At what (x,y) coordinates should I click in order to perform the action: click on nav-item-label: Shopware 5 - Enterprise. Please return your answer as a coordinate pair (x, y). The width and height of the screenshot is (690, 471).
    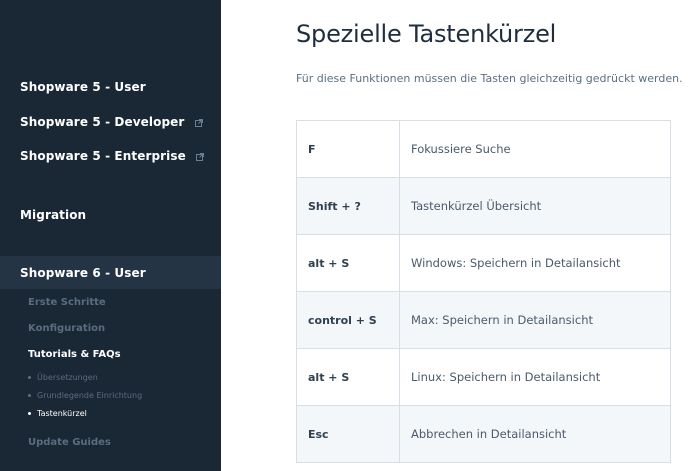
    Looking at the image, I should click on (103, 156).